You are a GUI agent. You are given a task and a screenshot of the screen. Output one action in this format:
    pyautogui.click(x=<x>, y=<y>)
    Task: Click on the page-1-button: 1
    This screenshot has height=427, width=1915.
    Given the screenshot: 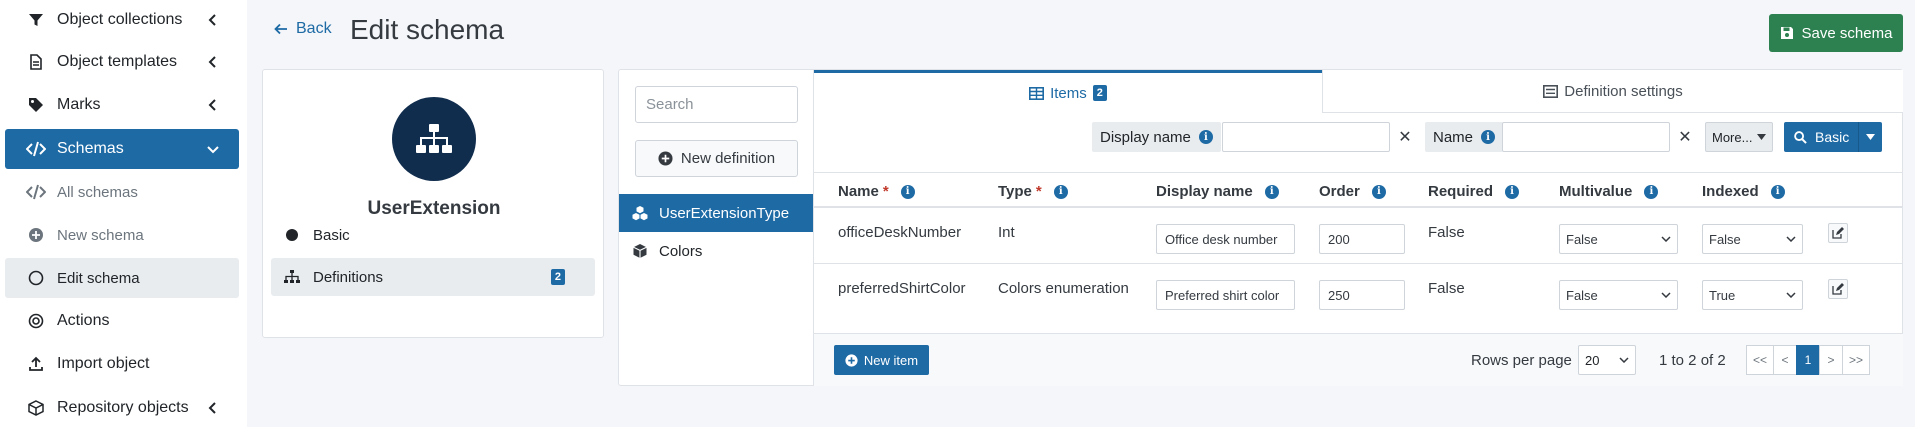 What is the action you would take?
    pyautogui.click(x=1808, y=360)
    